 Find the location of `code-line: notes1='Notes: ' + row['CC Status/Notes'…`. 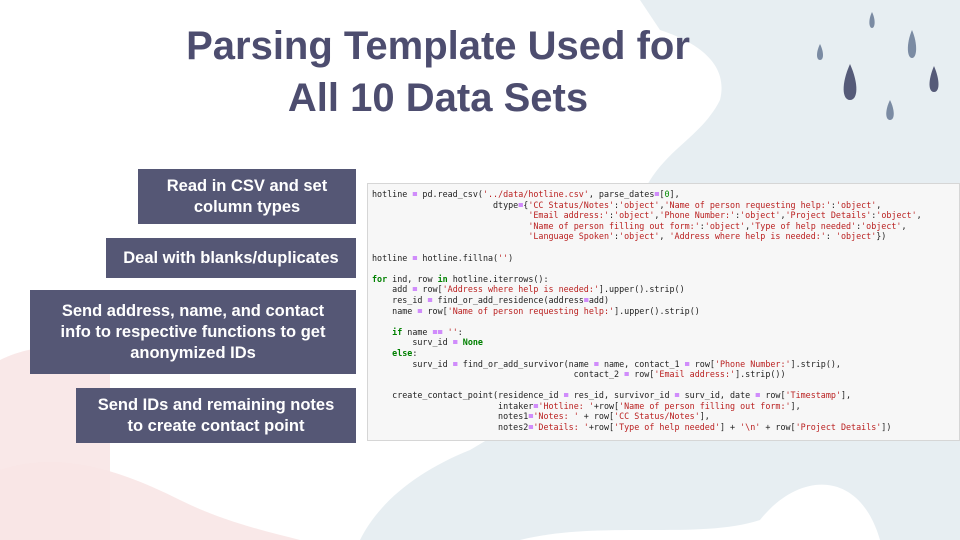

code-line: notes1='Notes: ' + row['CC Status/Notes'… is located at coordinates (541, 416).